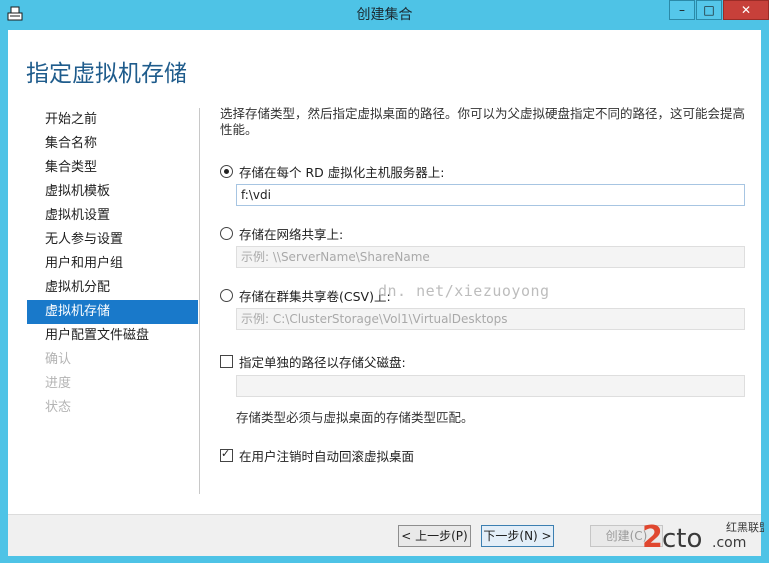 The image size is (769, 563). What do you see at coordinates (58, 359) in the screenshot?
I see `nav-item-confirmation: 确认` at bounding box center [58, 359].